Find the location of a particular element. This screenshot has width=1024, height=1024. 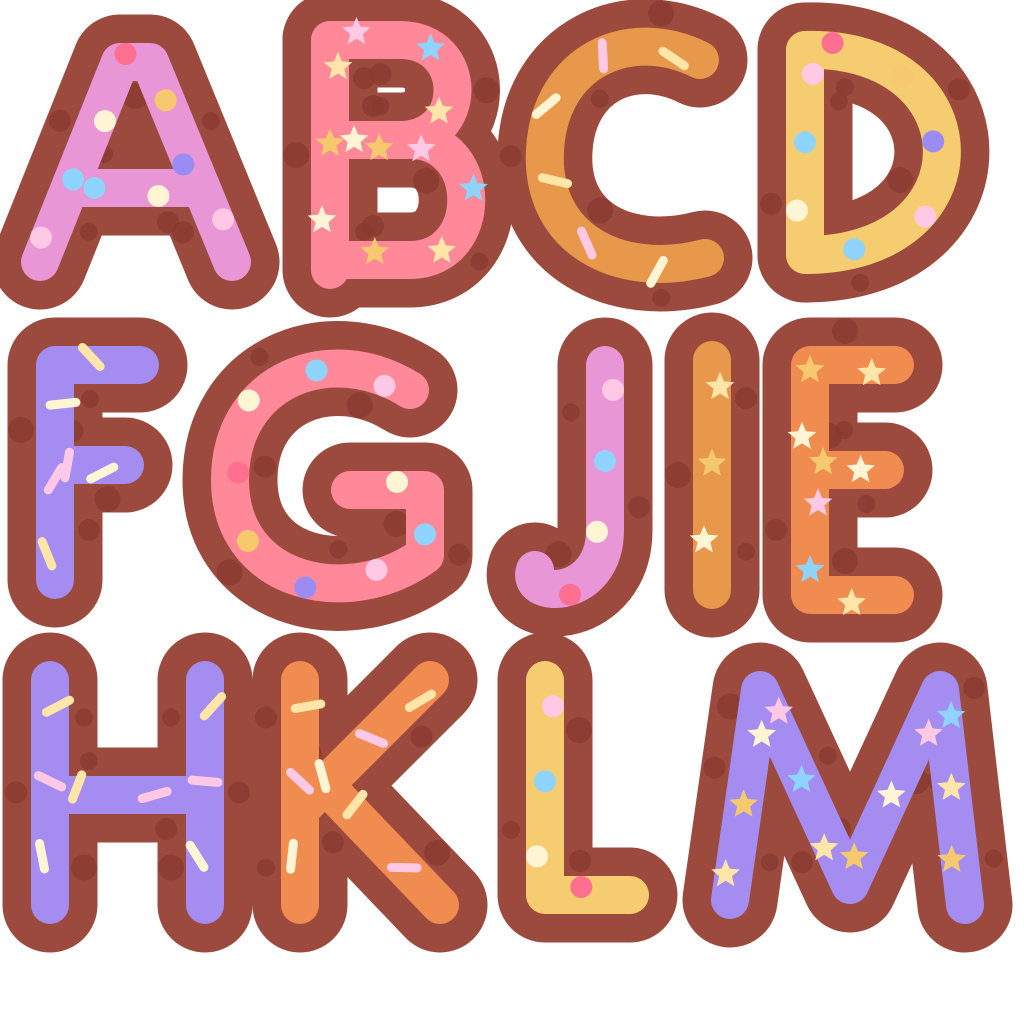

glyph-i is located at coordinates (712, 475).